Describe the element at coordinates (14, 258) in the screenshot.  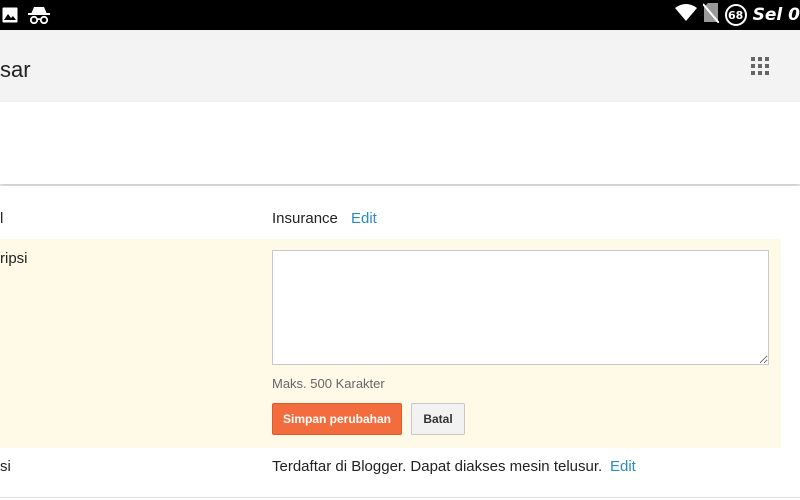
I see `description-row-label: ripsi` at that location.